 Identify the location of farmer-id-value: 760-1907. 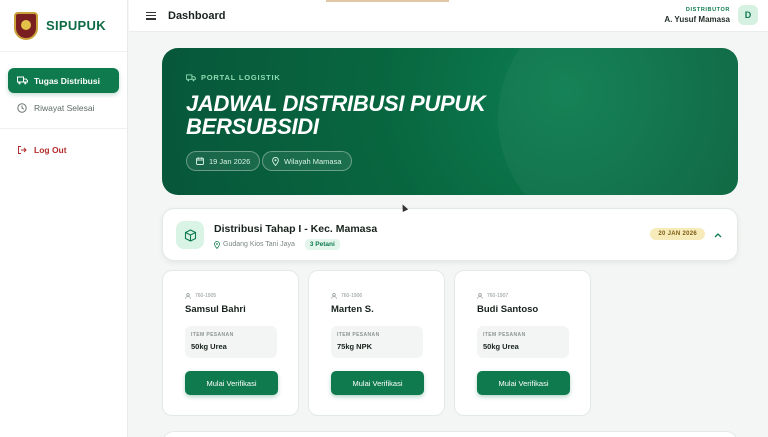
(498, 296).